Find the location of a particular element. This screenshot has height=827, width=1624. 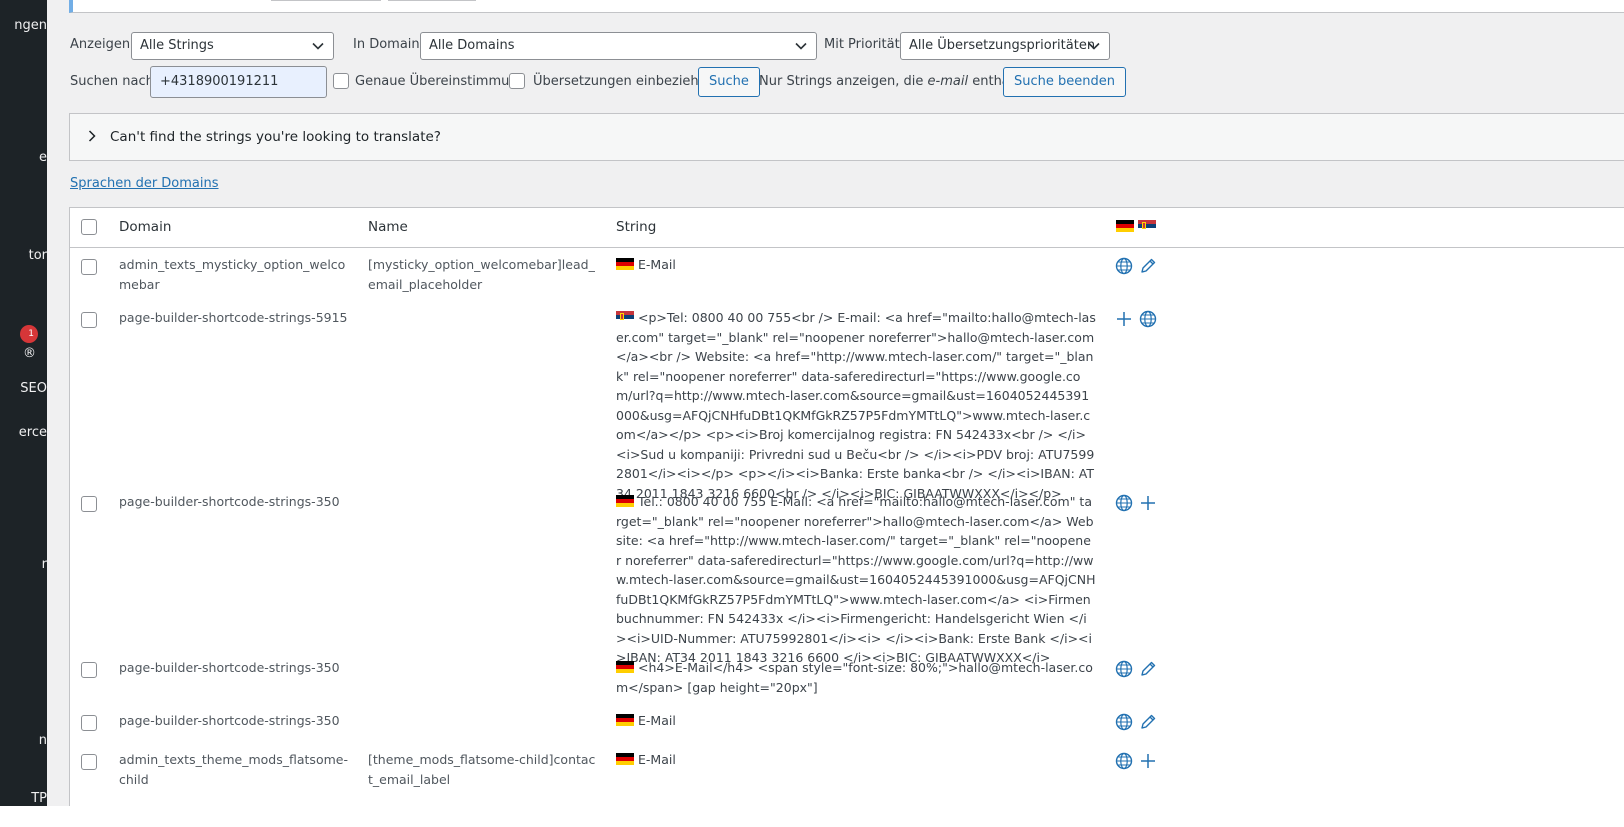

row-domain: admin_texts_mysticky_option_welcomebar is located at coordinates (232, 274).